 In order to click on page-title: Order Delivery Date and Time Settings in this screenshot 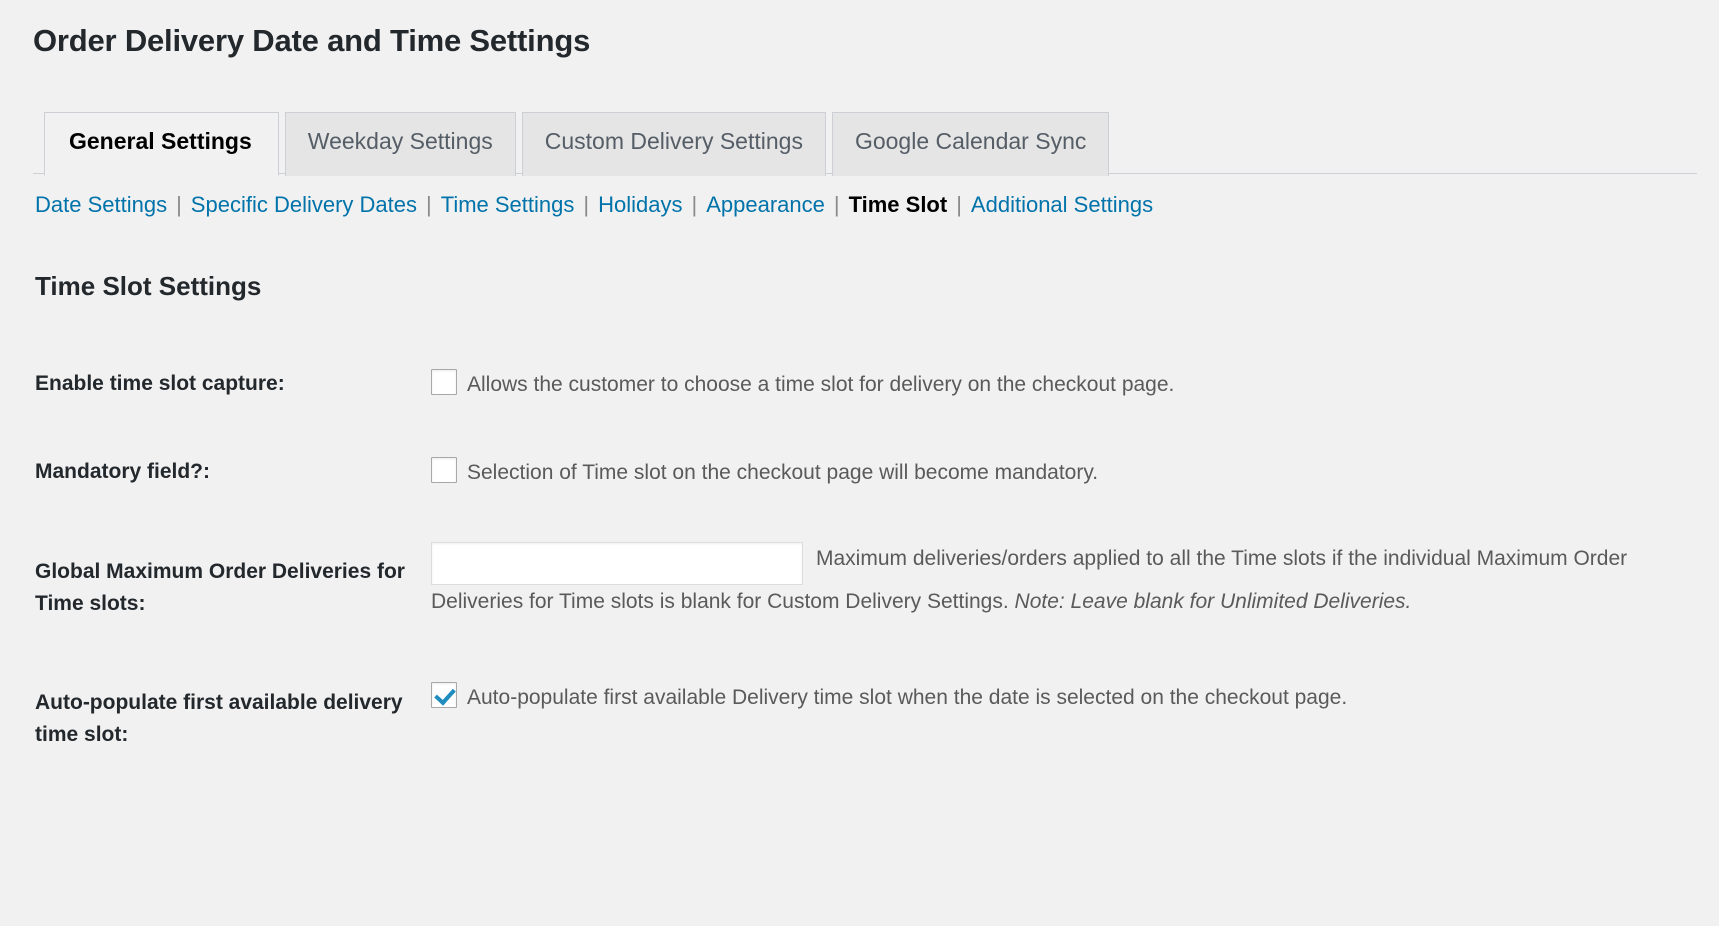, I will do `click(312, 40)`.